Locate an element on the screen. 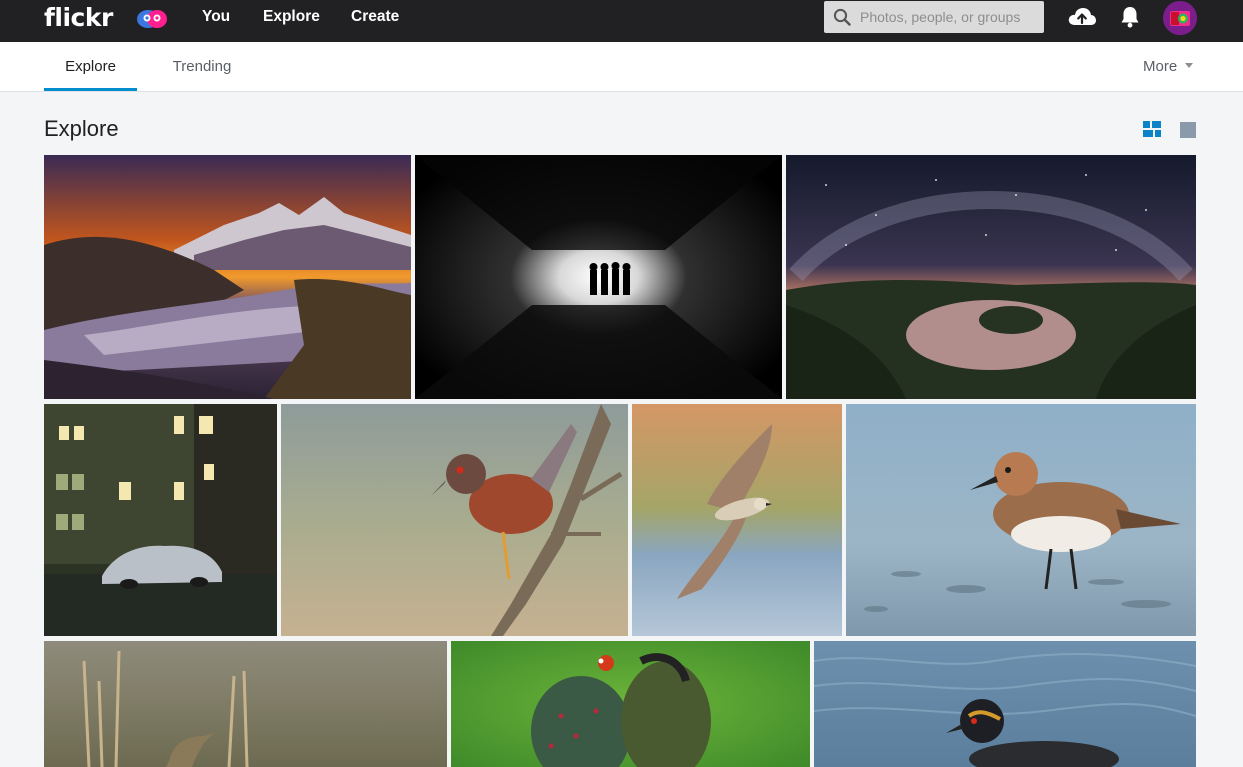  avatar is located at coordinates (1180, 18).